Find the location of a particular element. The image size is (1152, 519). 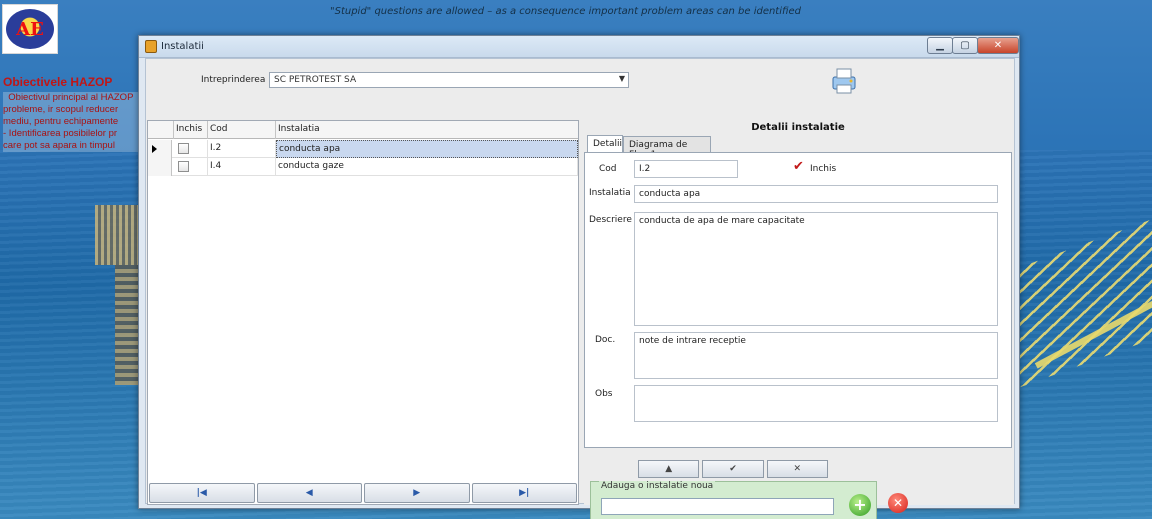

intreprinderea-value: SC PETROTEST SA is located at coordinates (315, 80).